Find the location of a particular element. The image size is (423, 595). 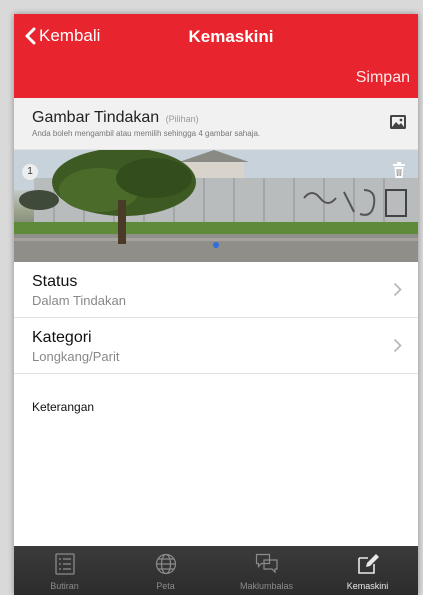

tab-kemaskini-label: Kemaskini is located at coordinates (367, 586).